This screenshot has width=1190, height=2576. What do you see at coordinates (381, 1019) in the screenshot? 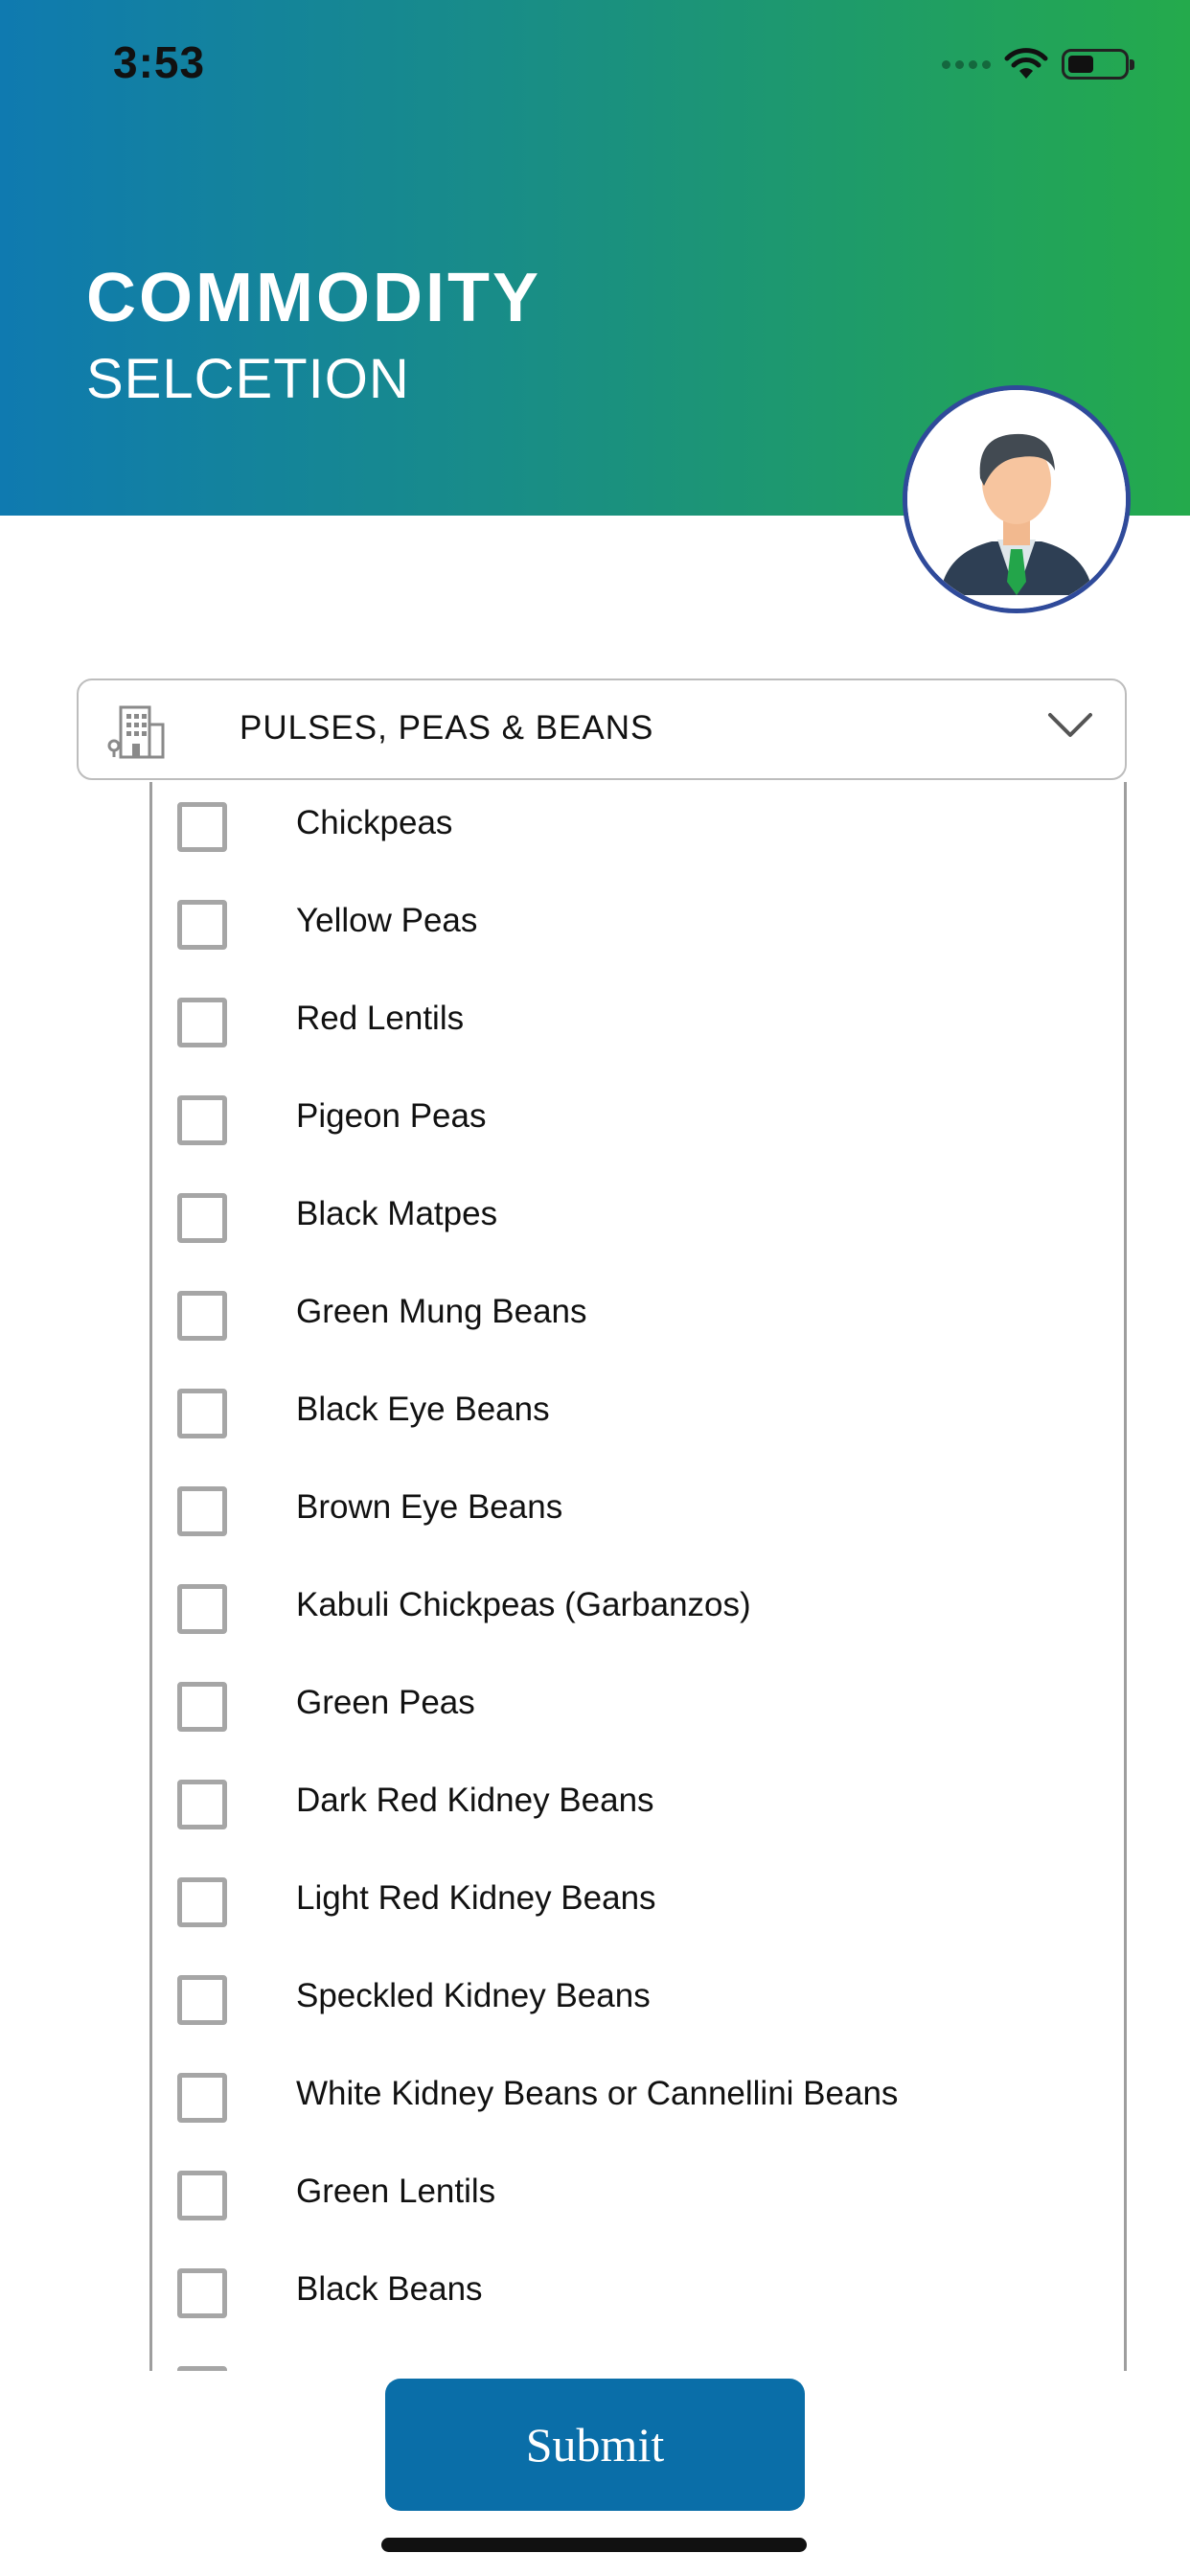
I see `list-item-label: Red Lentils` at bounding box center [381, 1019].